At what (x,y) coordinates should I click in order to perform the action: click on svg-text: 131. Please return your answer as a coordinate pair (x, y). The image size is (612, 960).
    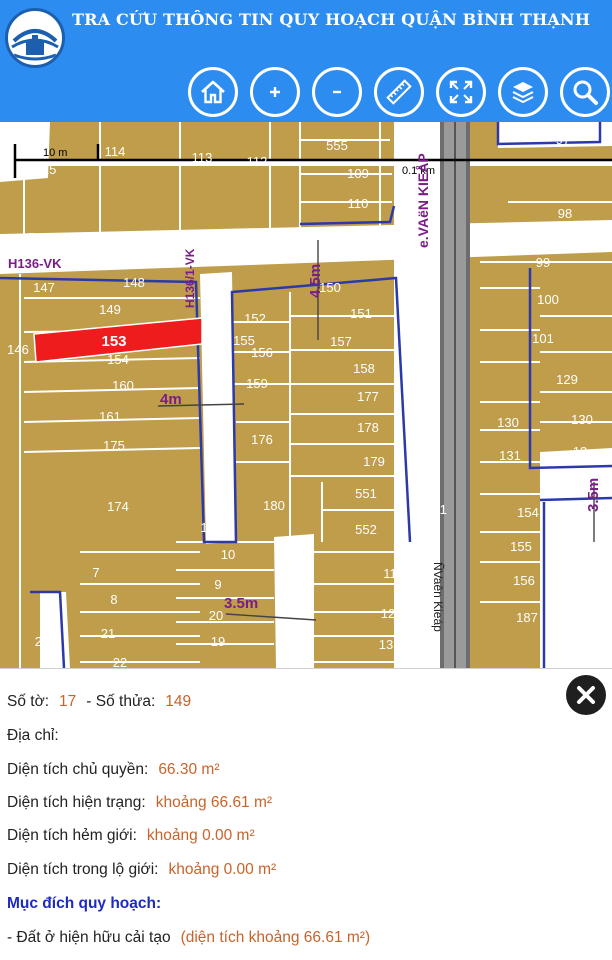
    Looking at the image, I should click on (510, 455).